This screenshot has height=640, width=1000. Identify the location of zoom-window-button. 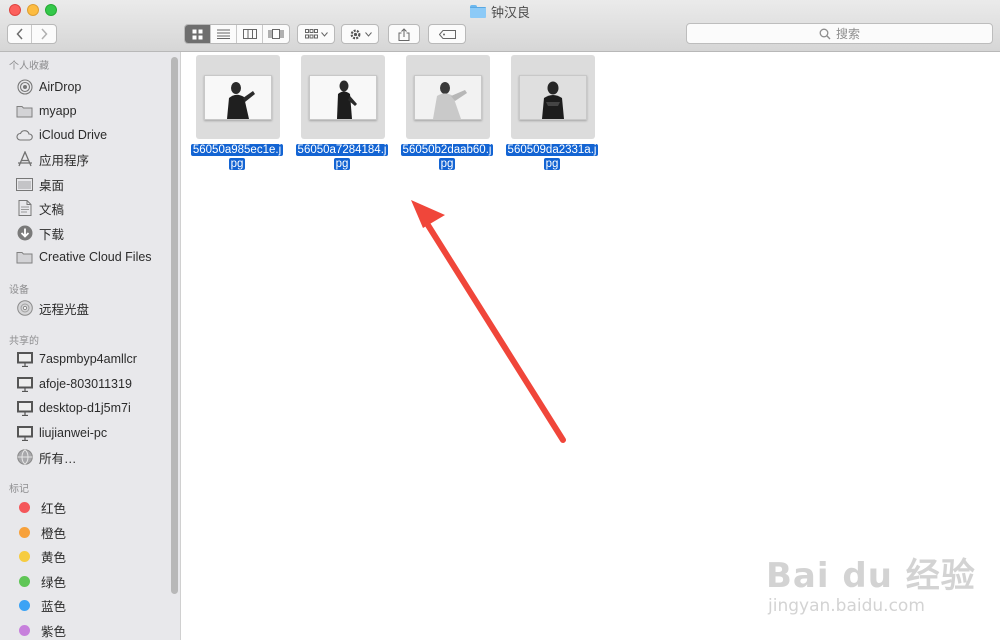
(51, 10).